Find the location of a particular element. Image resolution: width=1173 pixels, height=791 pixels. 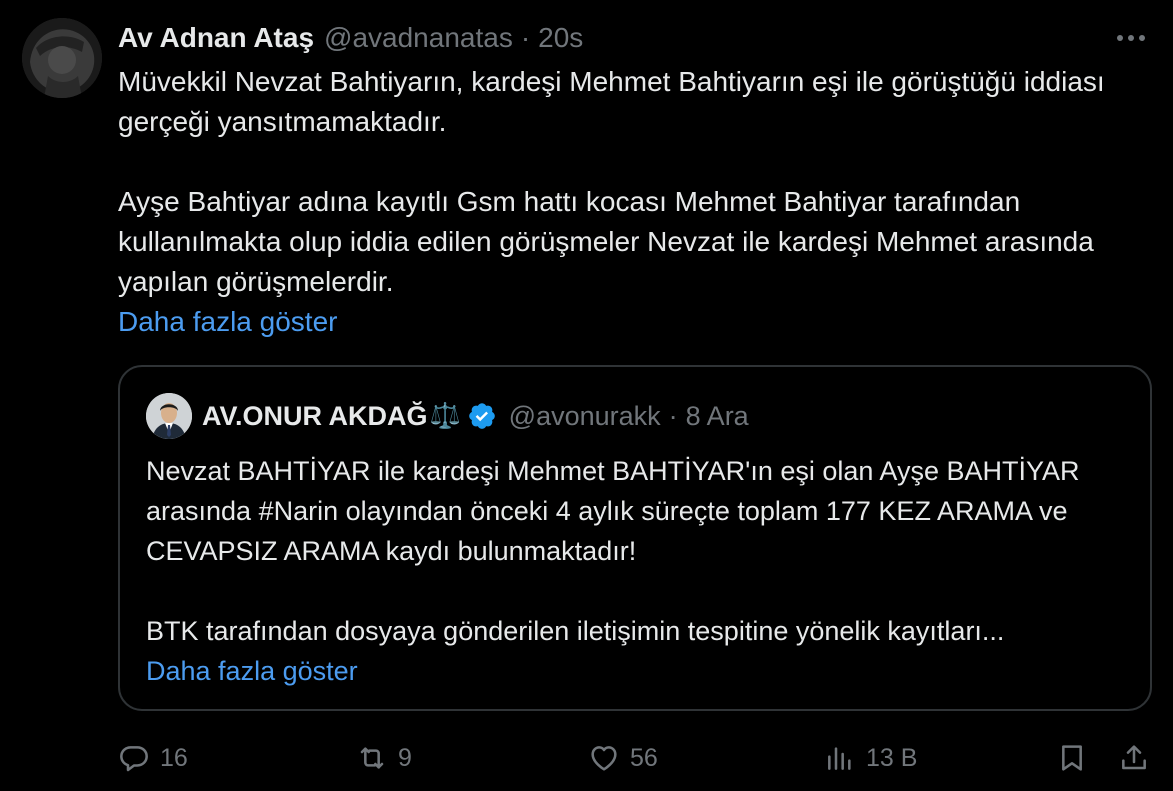

quoted-tweet-timestamp: 8 Ara is located at coordinates (717, 416).